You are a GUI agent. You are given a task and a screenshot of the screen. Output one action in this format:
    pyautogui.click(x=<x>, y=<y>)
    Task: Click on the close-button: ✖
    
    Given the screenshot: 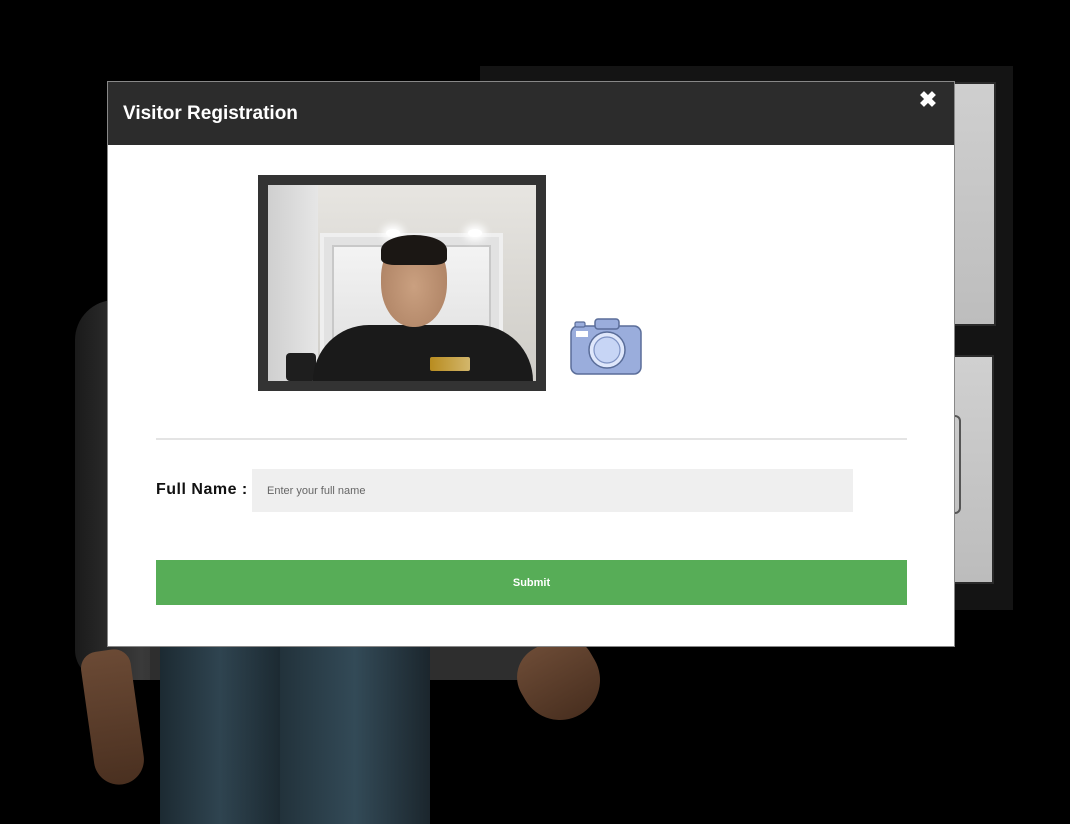 What is the action you would take?
    pyautogui.click(x=928, y=100)
    